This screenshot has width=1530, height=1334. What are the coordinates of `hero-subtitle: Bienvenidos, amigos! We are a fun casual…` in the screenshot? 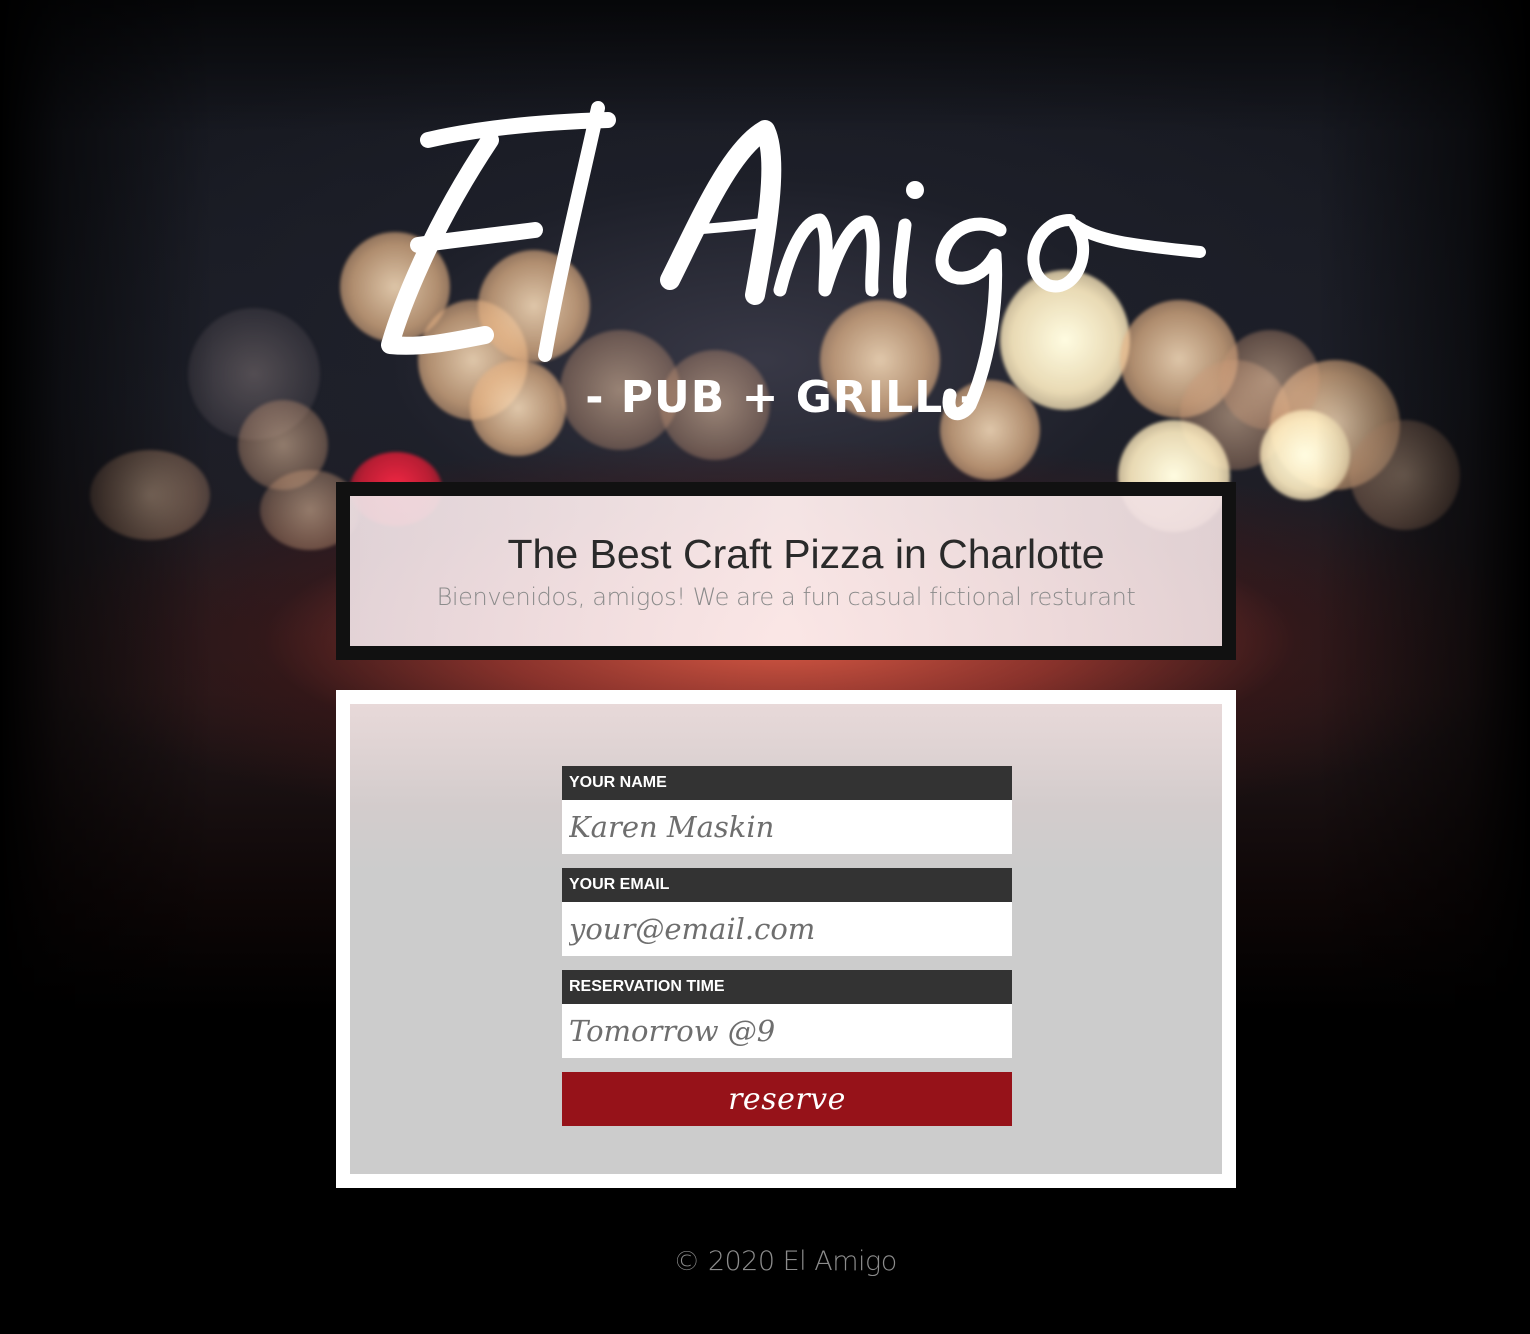 It's located at (786, 597).